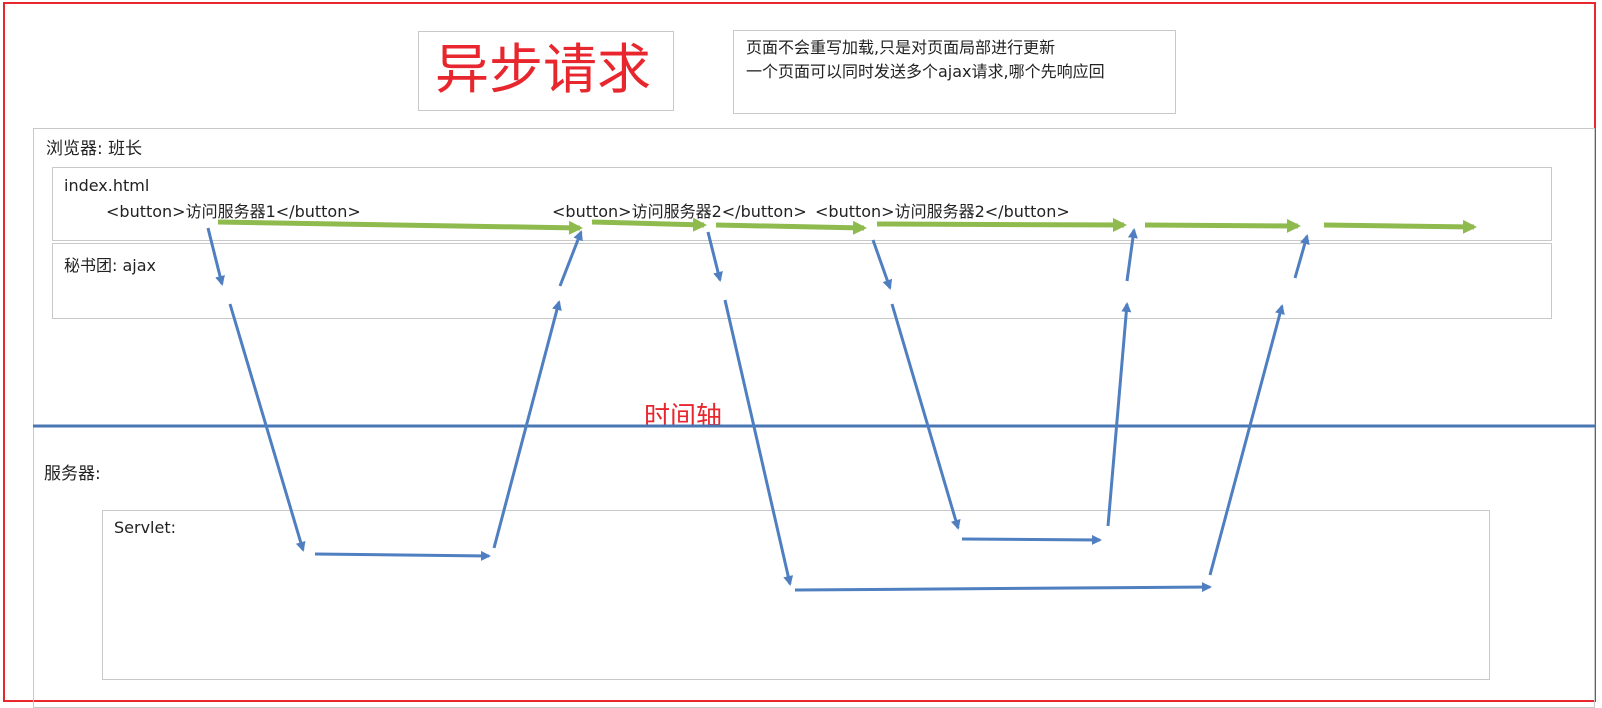 Image resolution: width=1602 pixels, height=708 pixels. What do you see at coordinates (758, 442) in the screenshot?
I see `req2-down-arrow` at bounding box center [758, 442].